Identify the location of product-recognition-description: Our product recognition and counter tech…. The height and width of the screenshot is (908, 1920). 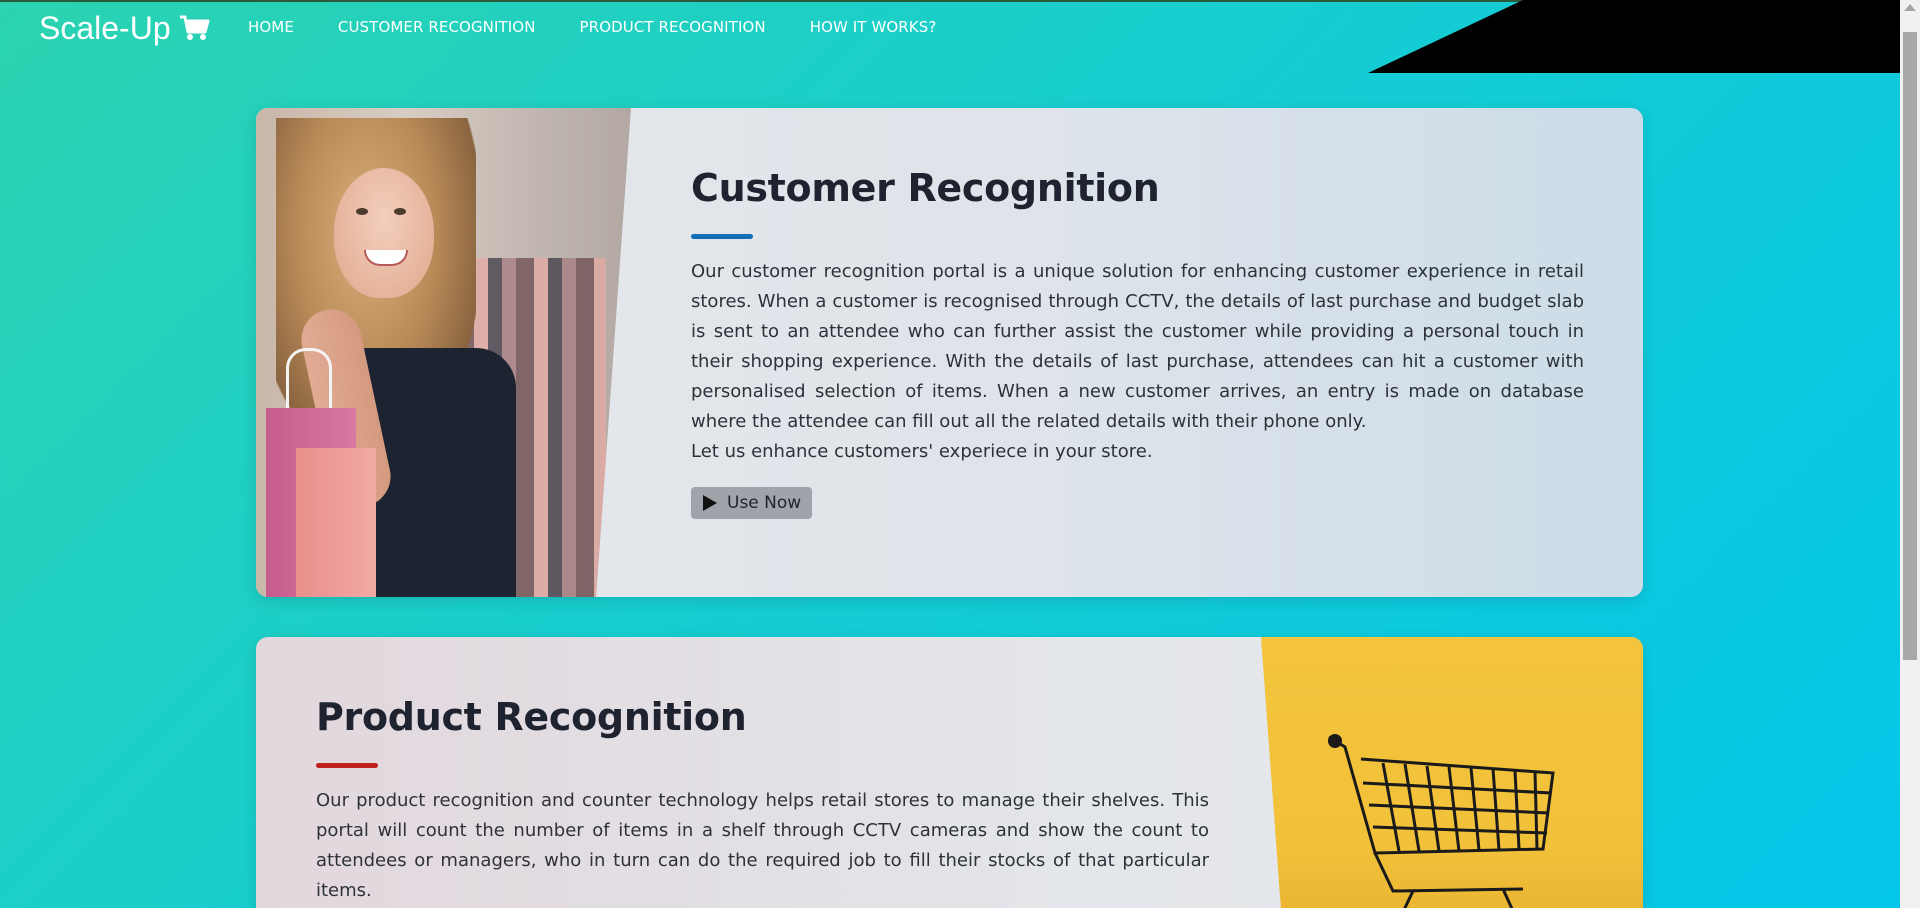
(762, 845).